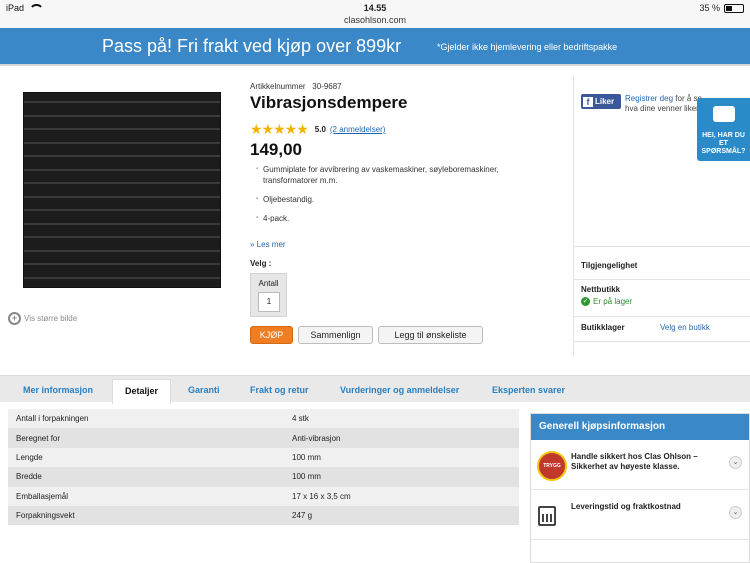 This screenshot has height=563, width=750. I want to click on quantity-box: Antall 1, so click(268, 295).